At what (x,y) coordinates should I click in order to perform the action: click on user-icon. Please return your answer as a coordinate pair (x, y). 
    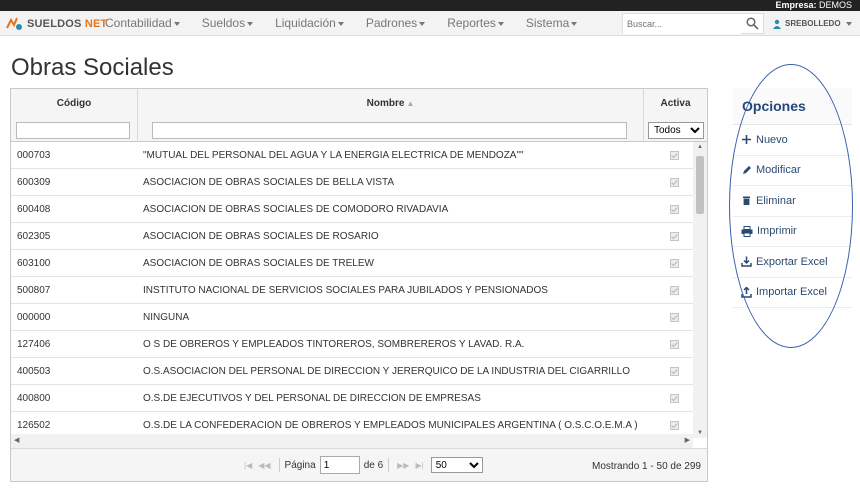
    Looking at the image, I should click on (777, 24).